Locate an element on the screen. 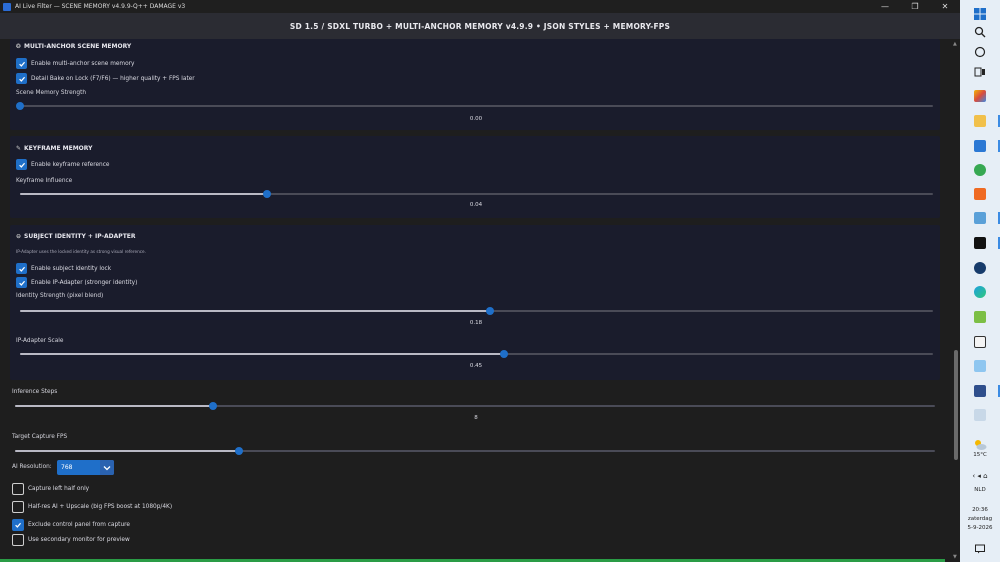  photos-app-icon is located at coordinates (980, 317).